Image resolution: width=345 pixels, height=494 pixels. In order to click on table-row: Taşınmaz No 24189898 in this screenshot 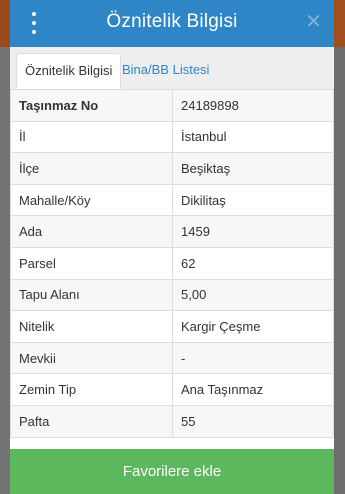, I will do `click(172, 105)`.